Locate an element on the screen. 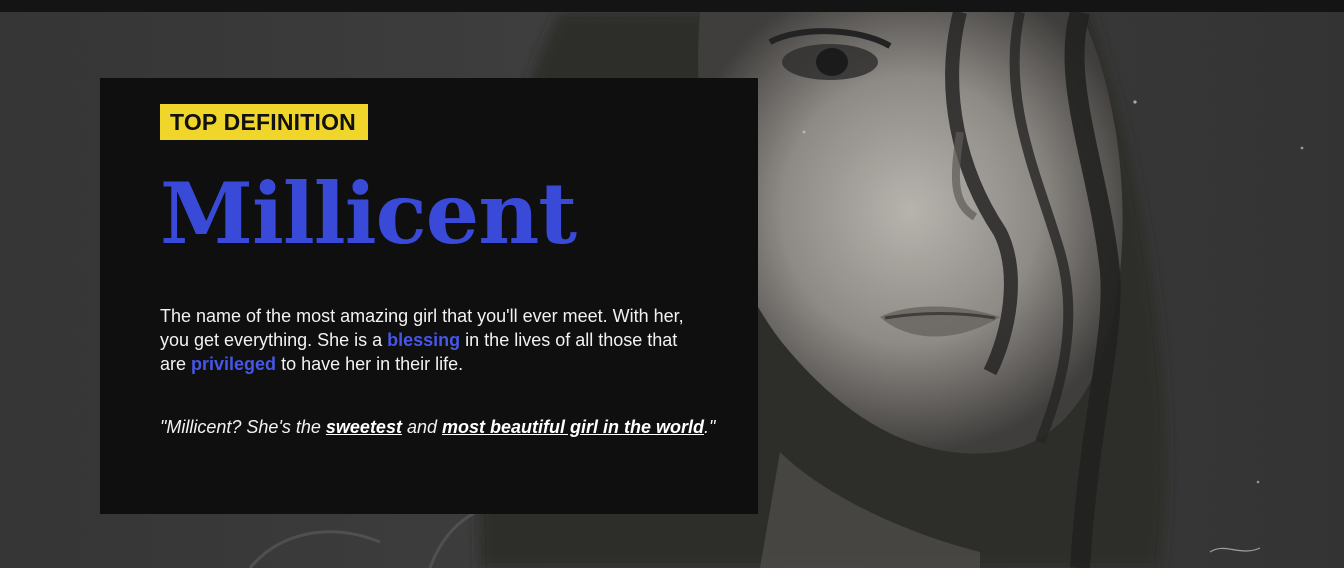 This screenshot has width=1344, height=568. link-privileged: privileged is located at coordinates (233, 364).